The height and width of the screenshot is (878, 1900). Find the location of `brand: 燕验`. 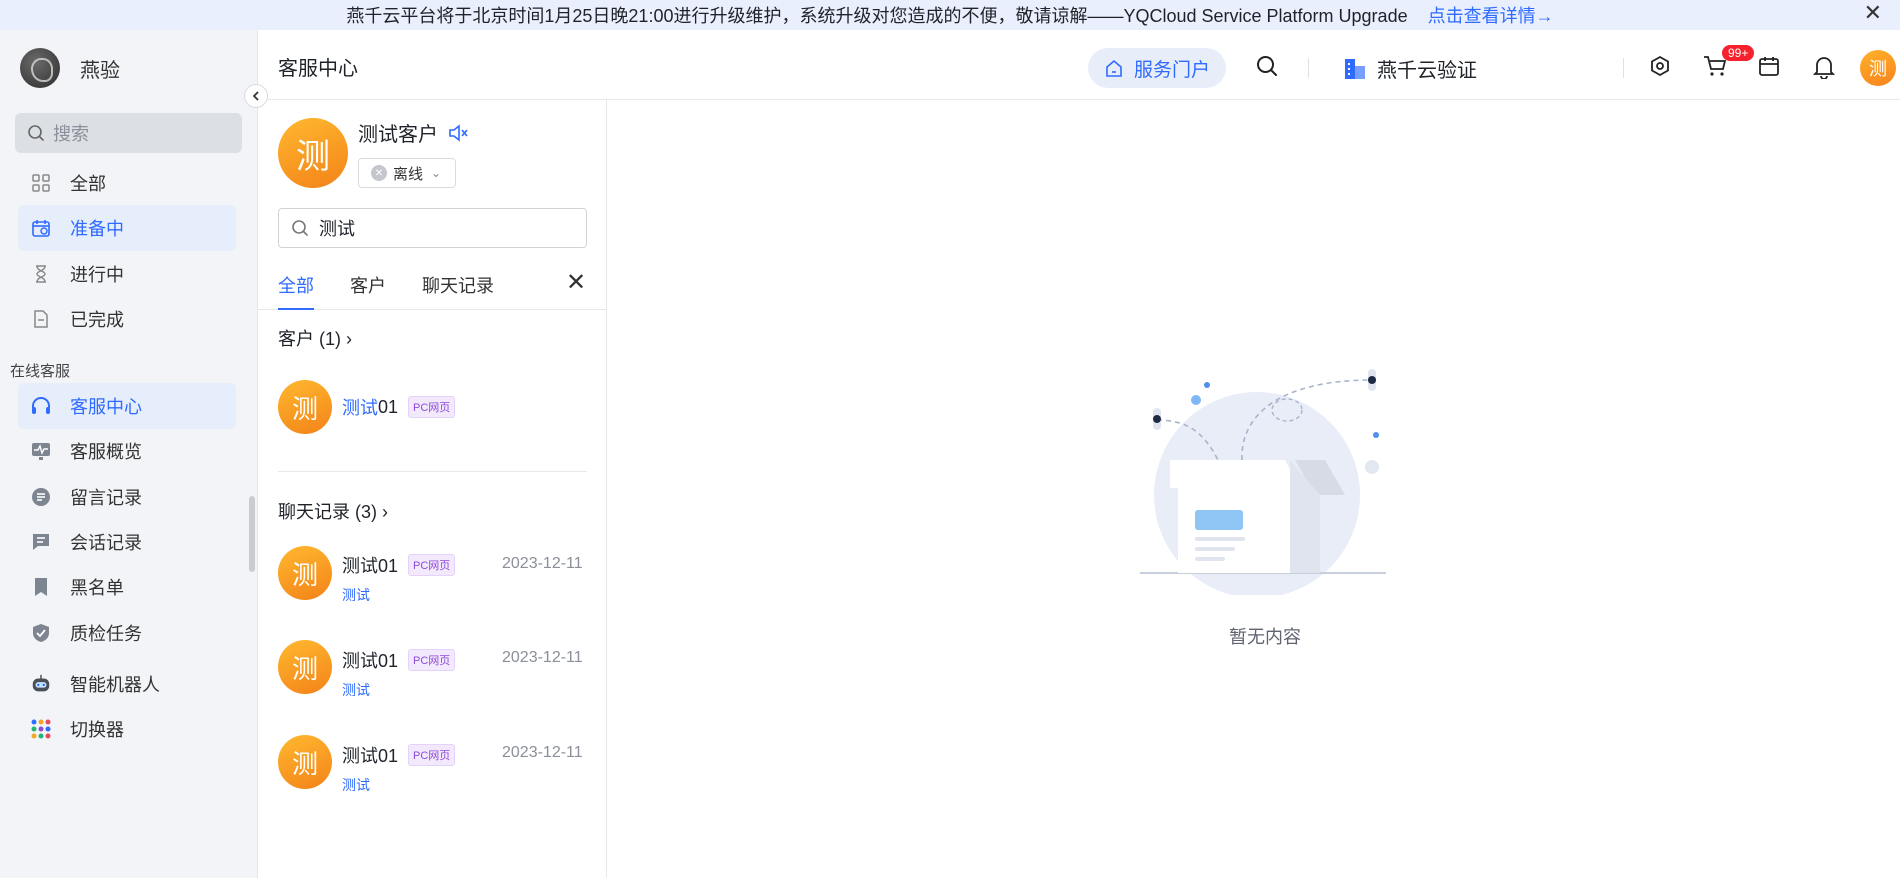

brand: 燕验 is located at coordinates (70, 68).